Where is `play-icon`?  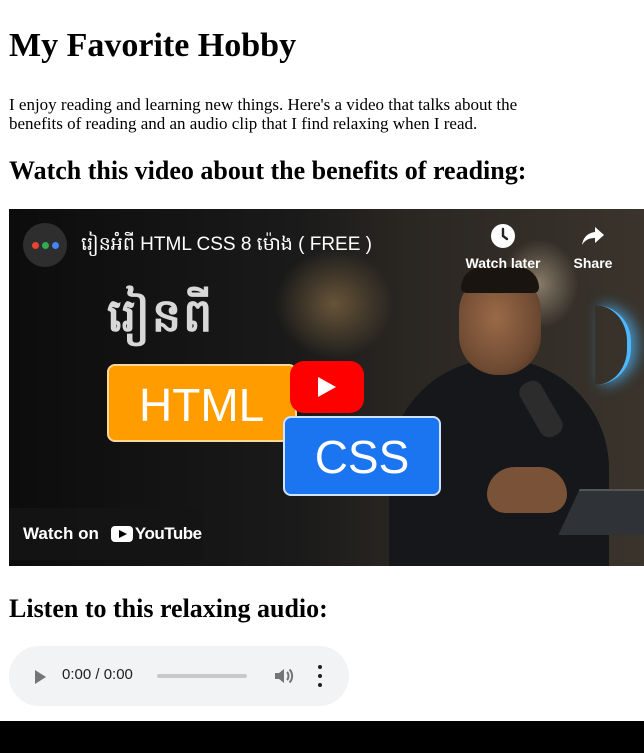
play-icon is located at coordinates (327, 387).